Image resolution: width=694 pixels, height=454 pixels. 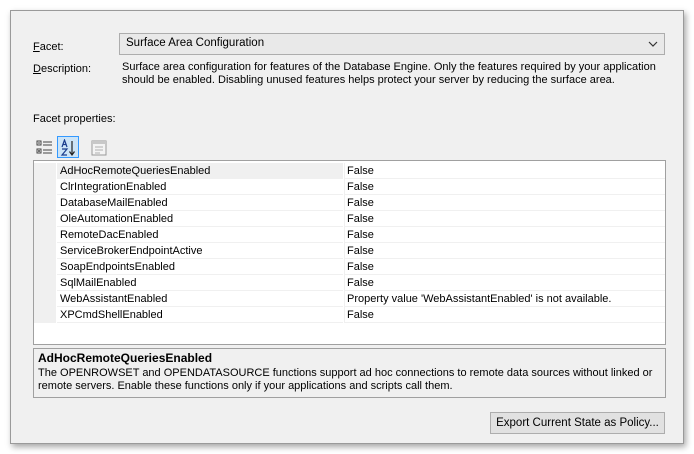 I want to click on help-title: AdHocRemoteQueriesEnabled, so click(x=125, y=358).